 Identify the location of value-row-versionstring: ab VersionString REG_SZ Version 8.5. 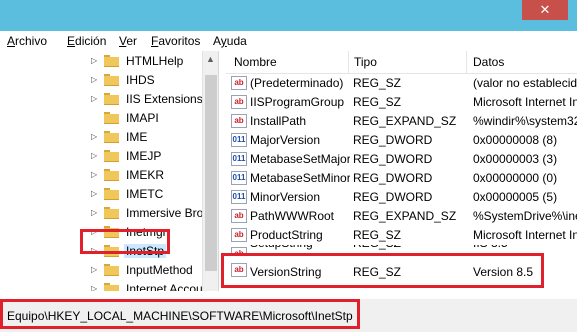
(382, 270).